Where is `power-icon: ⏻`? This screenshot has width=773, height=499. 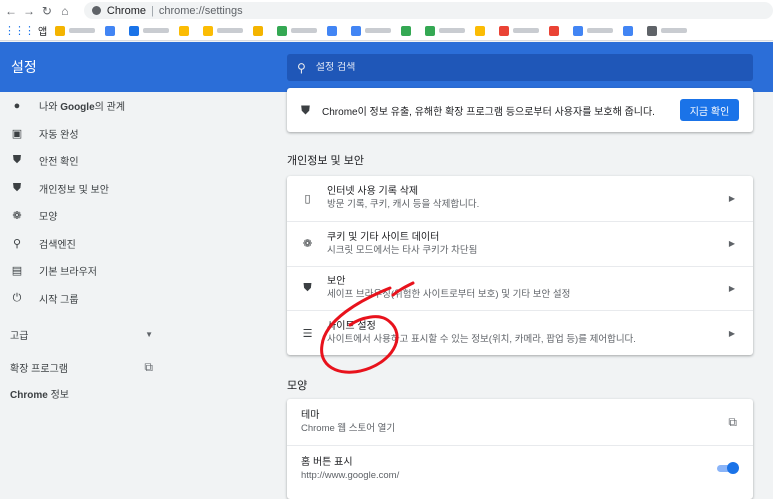 power-icon: ⏻ is located at coordinates (17, 297).